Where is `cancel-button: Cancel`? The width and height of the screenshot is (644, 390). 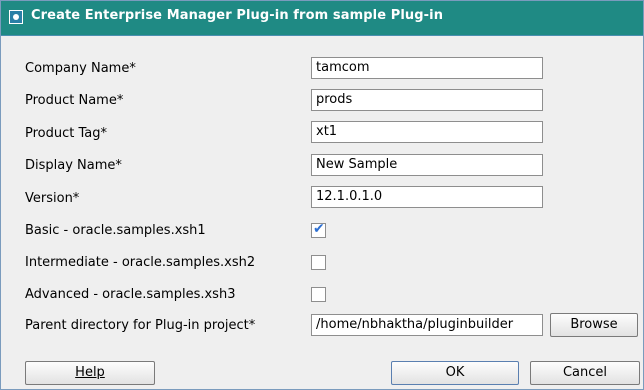 cancel-button: Cancel is located at coordinates (585, 373).